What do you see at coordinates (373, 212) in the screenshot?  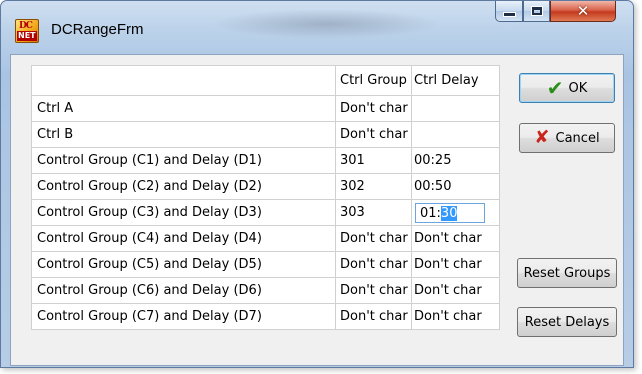 I see `ctrl-group-cell: 303` at bounding box center [373, 212].